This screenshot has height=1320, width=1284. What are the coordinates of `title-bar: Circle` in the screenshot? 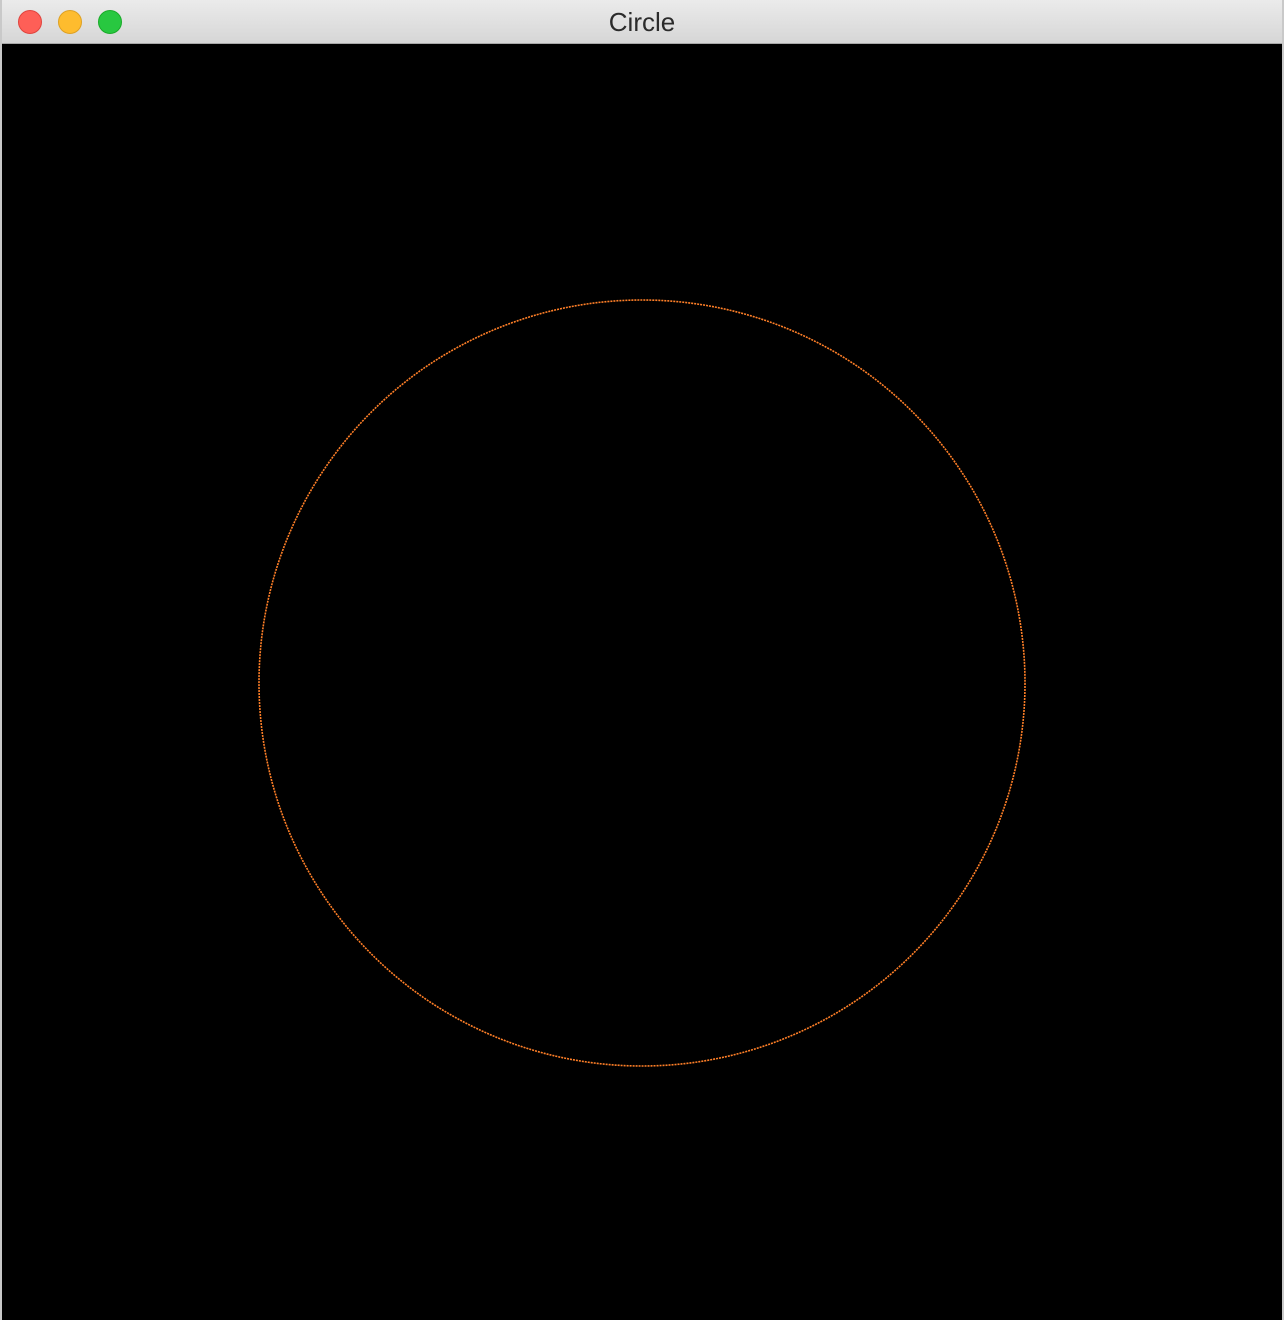 It's located at (642, 22).